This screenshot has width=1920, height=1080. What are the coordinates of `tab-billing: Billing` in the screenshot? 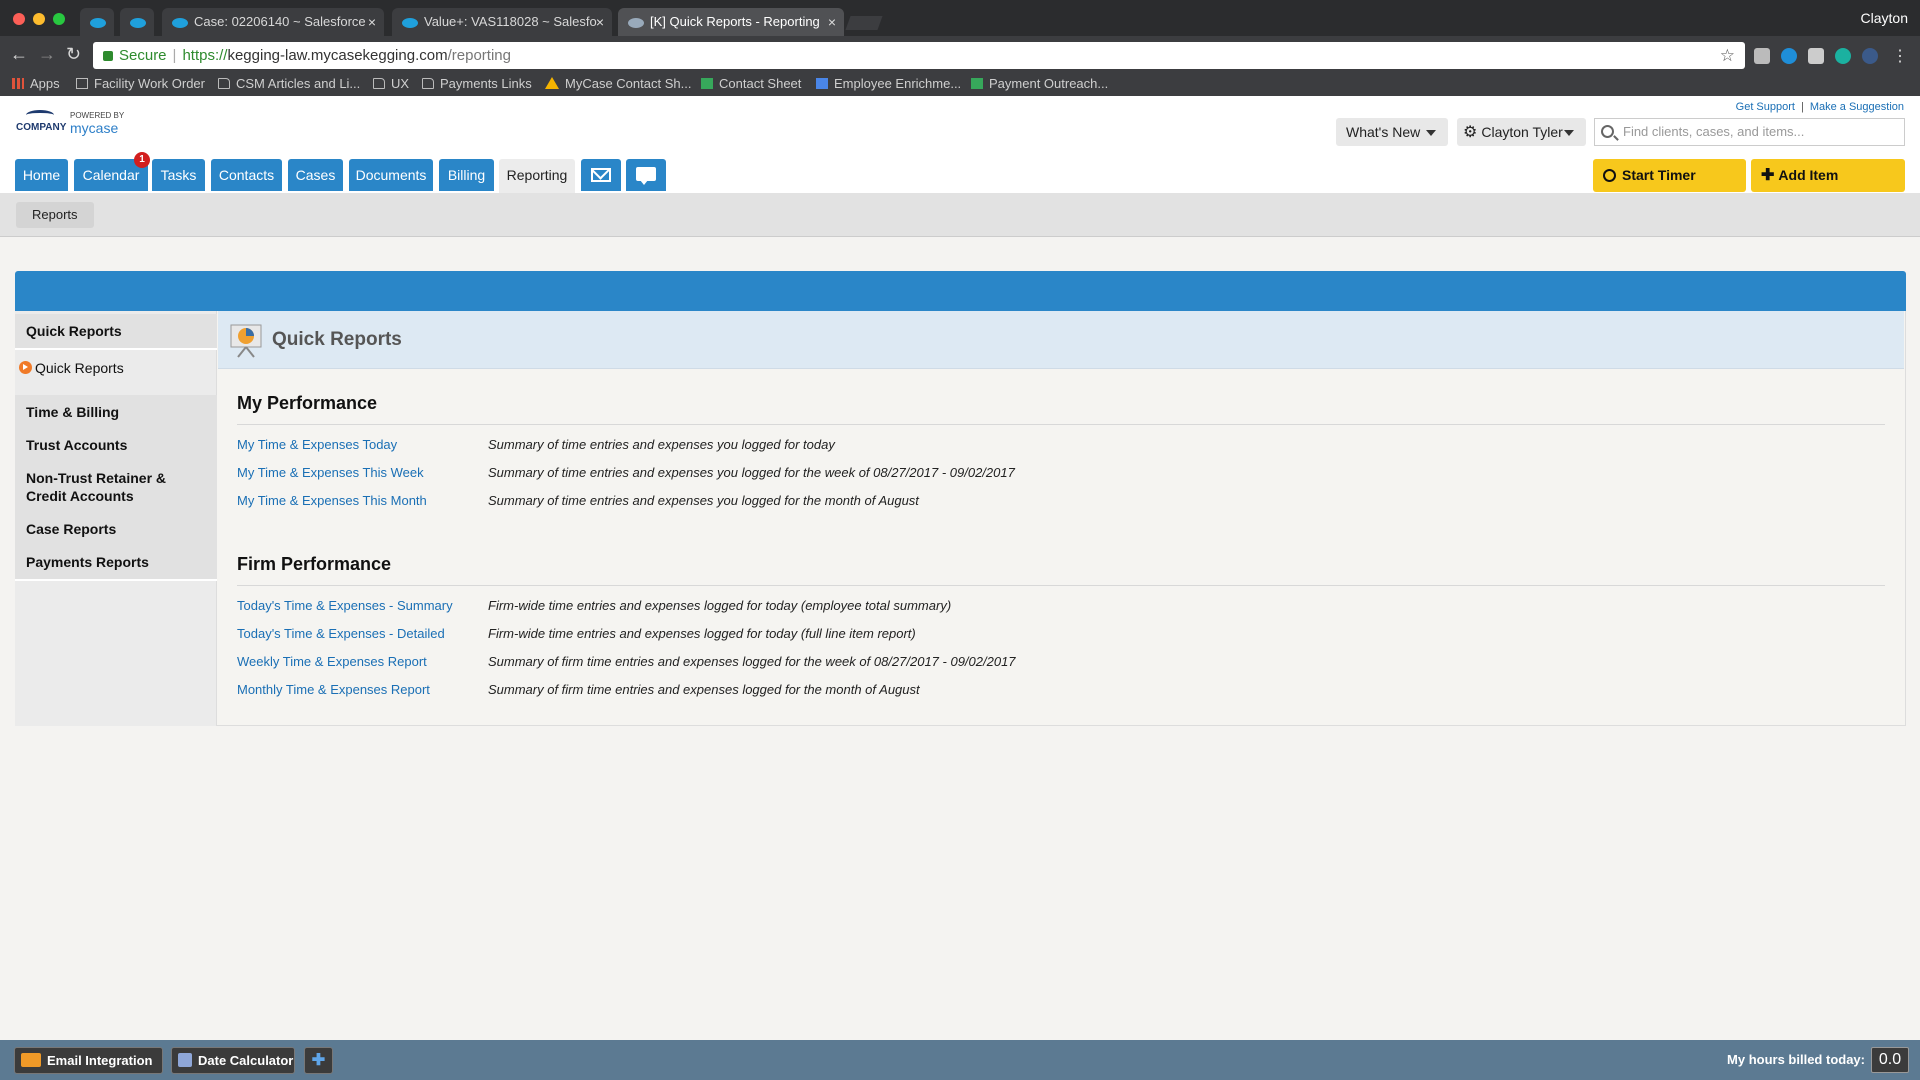 It's located at (466, 175).